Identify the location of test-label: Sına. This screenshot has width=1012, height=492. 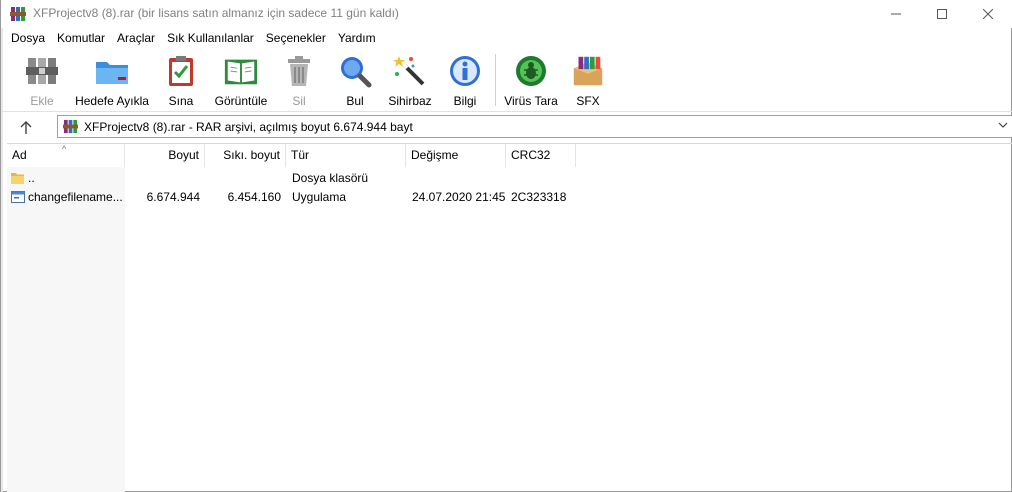
(181, 101).